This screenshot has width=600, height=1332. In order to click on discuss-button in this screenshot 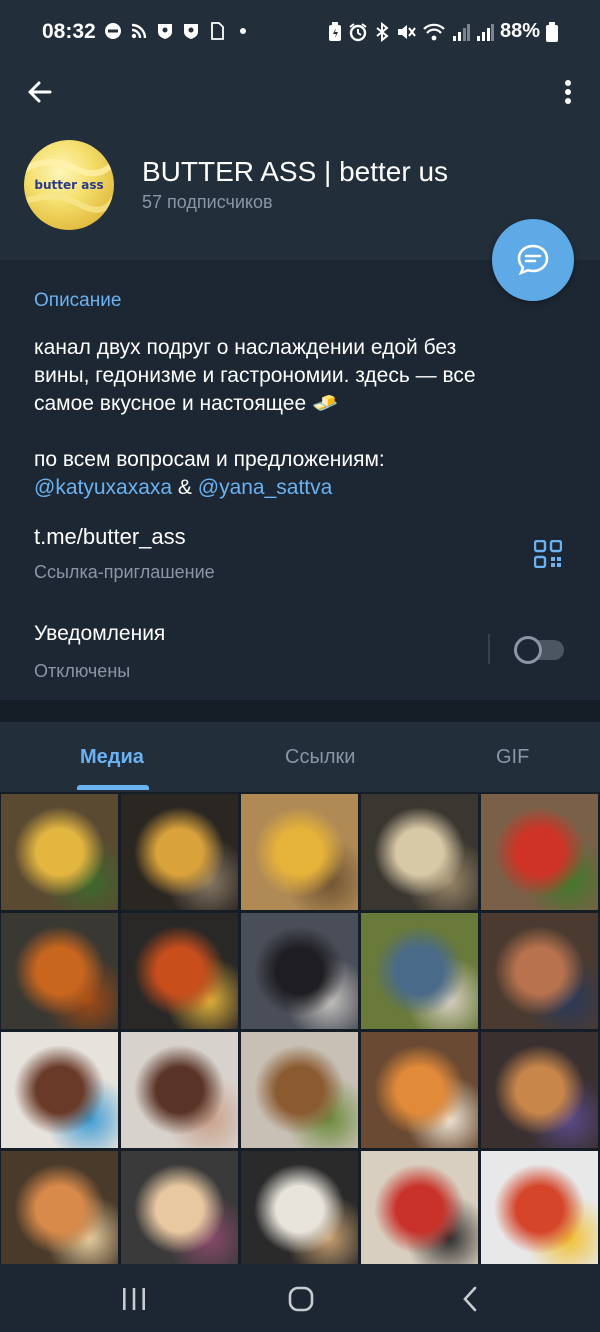, I will do `click(533, 260)`.